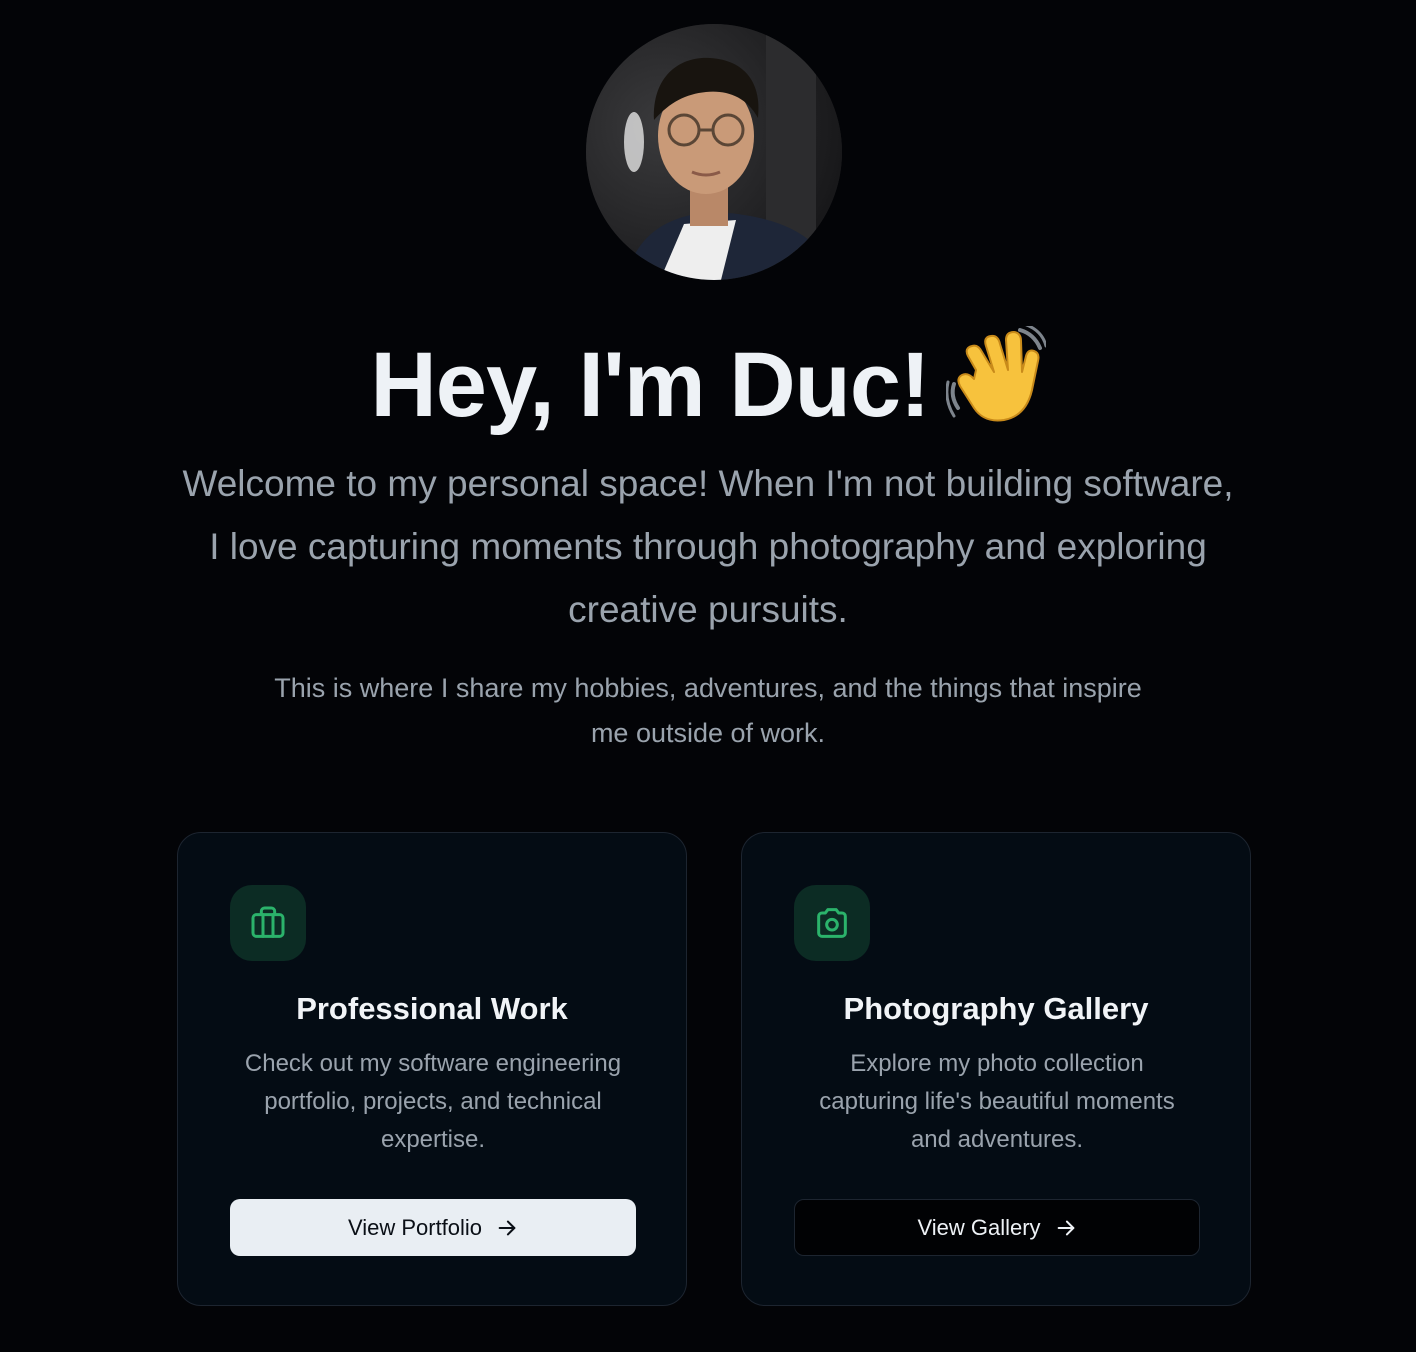 Image resolution: width=1416 pixels, height=1352 pixels. I want to click on profile-photo, so click(714, 152).